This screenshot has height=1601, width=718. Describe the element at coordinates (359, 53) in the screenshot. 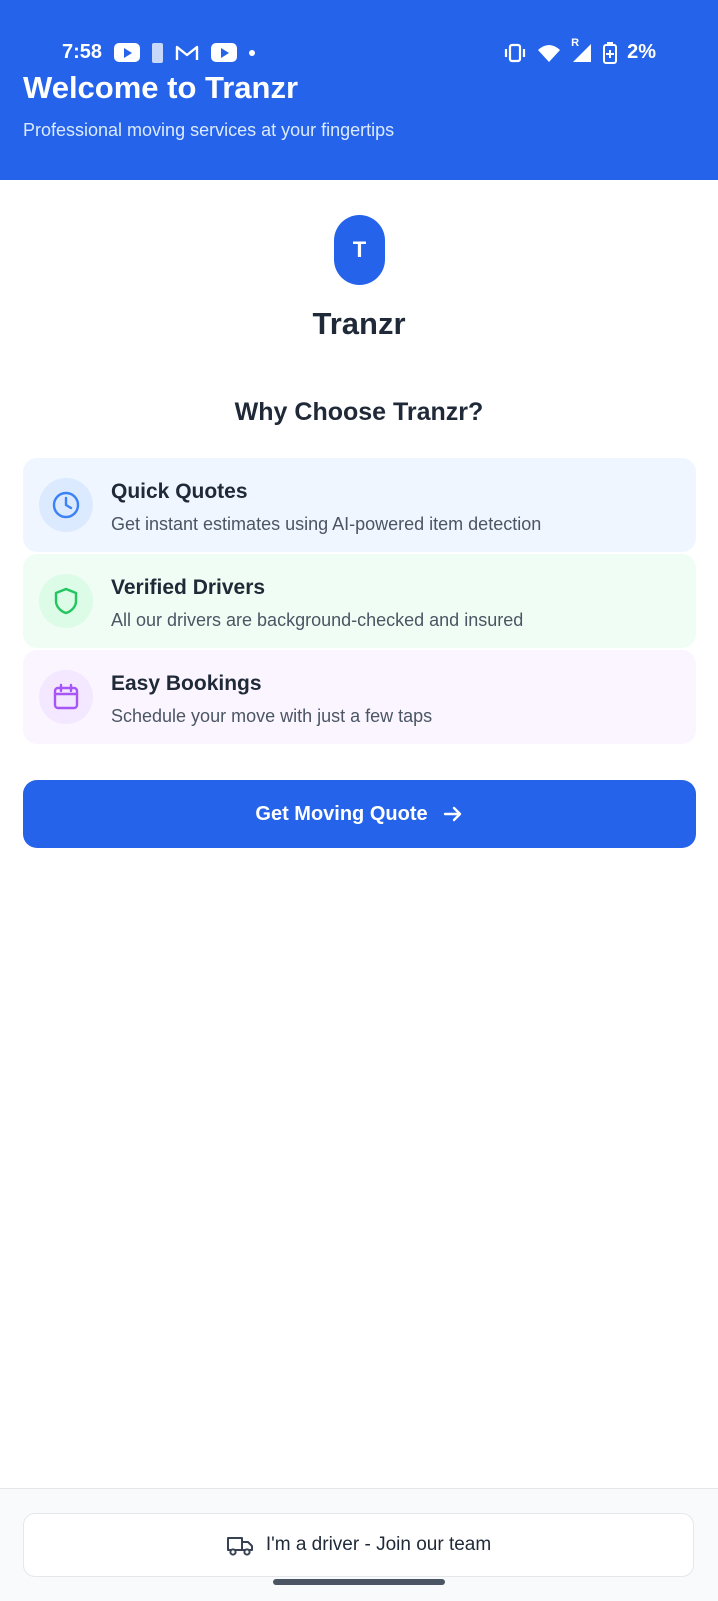

I see `status-bar: 7:58 R 2%` at that location.